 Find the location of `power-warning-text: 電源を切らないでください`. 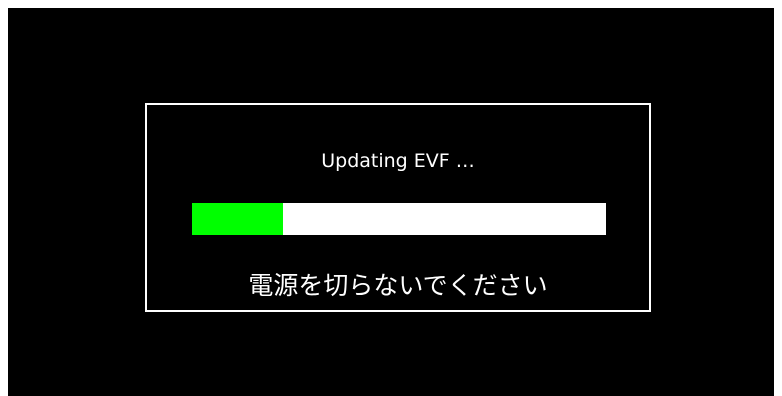

power-warning-text: 電源を切らないでください is located at coordinates (398, 285).